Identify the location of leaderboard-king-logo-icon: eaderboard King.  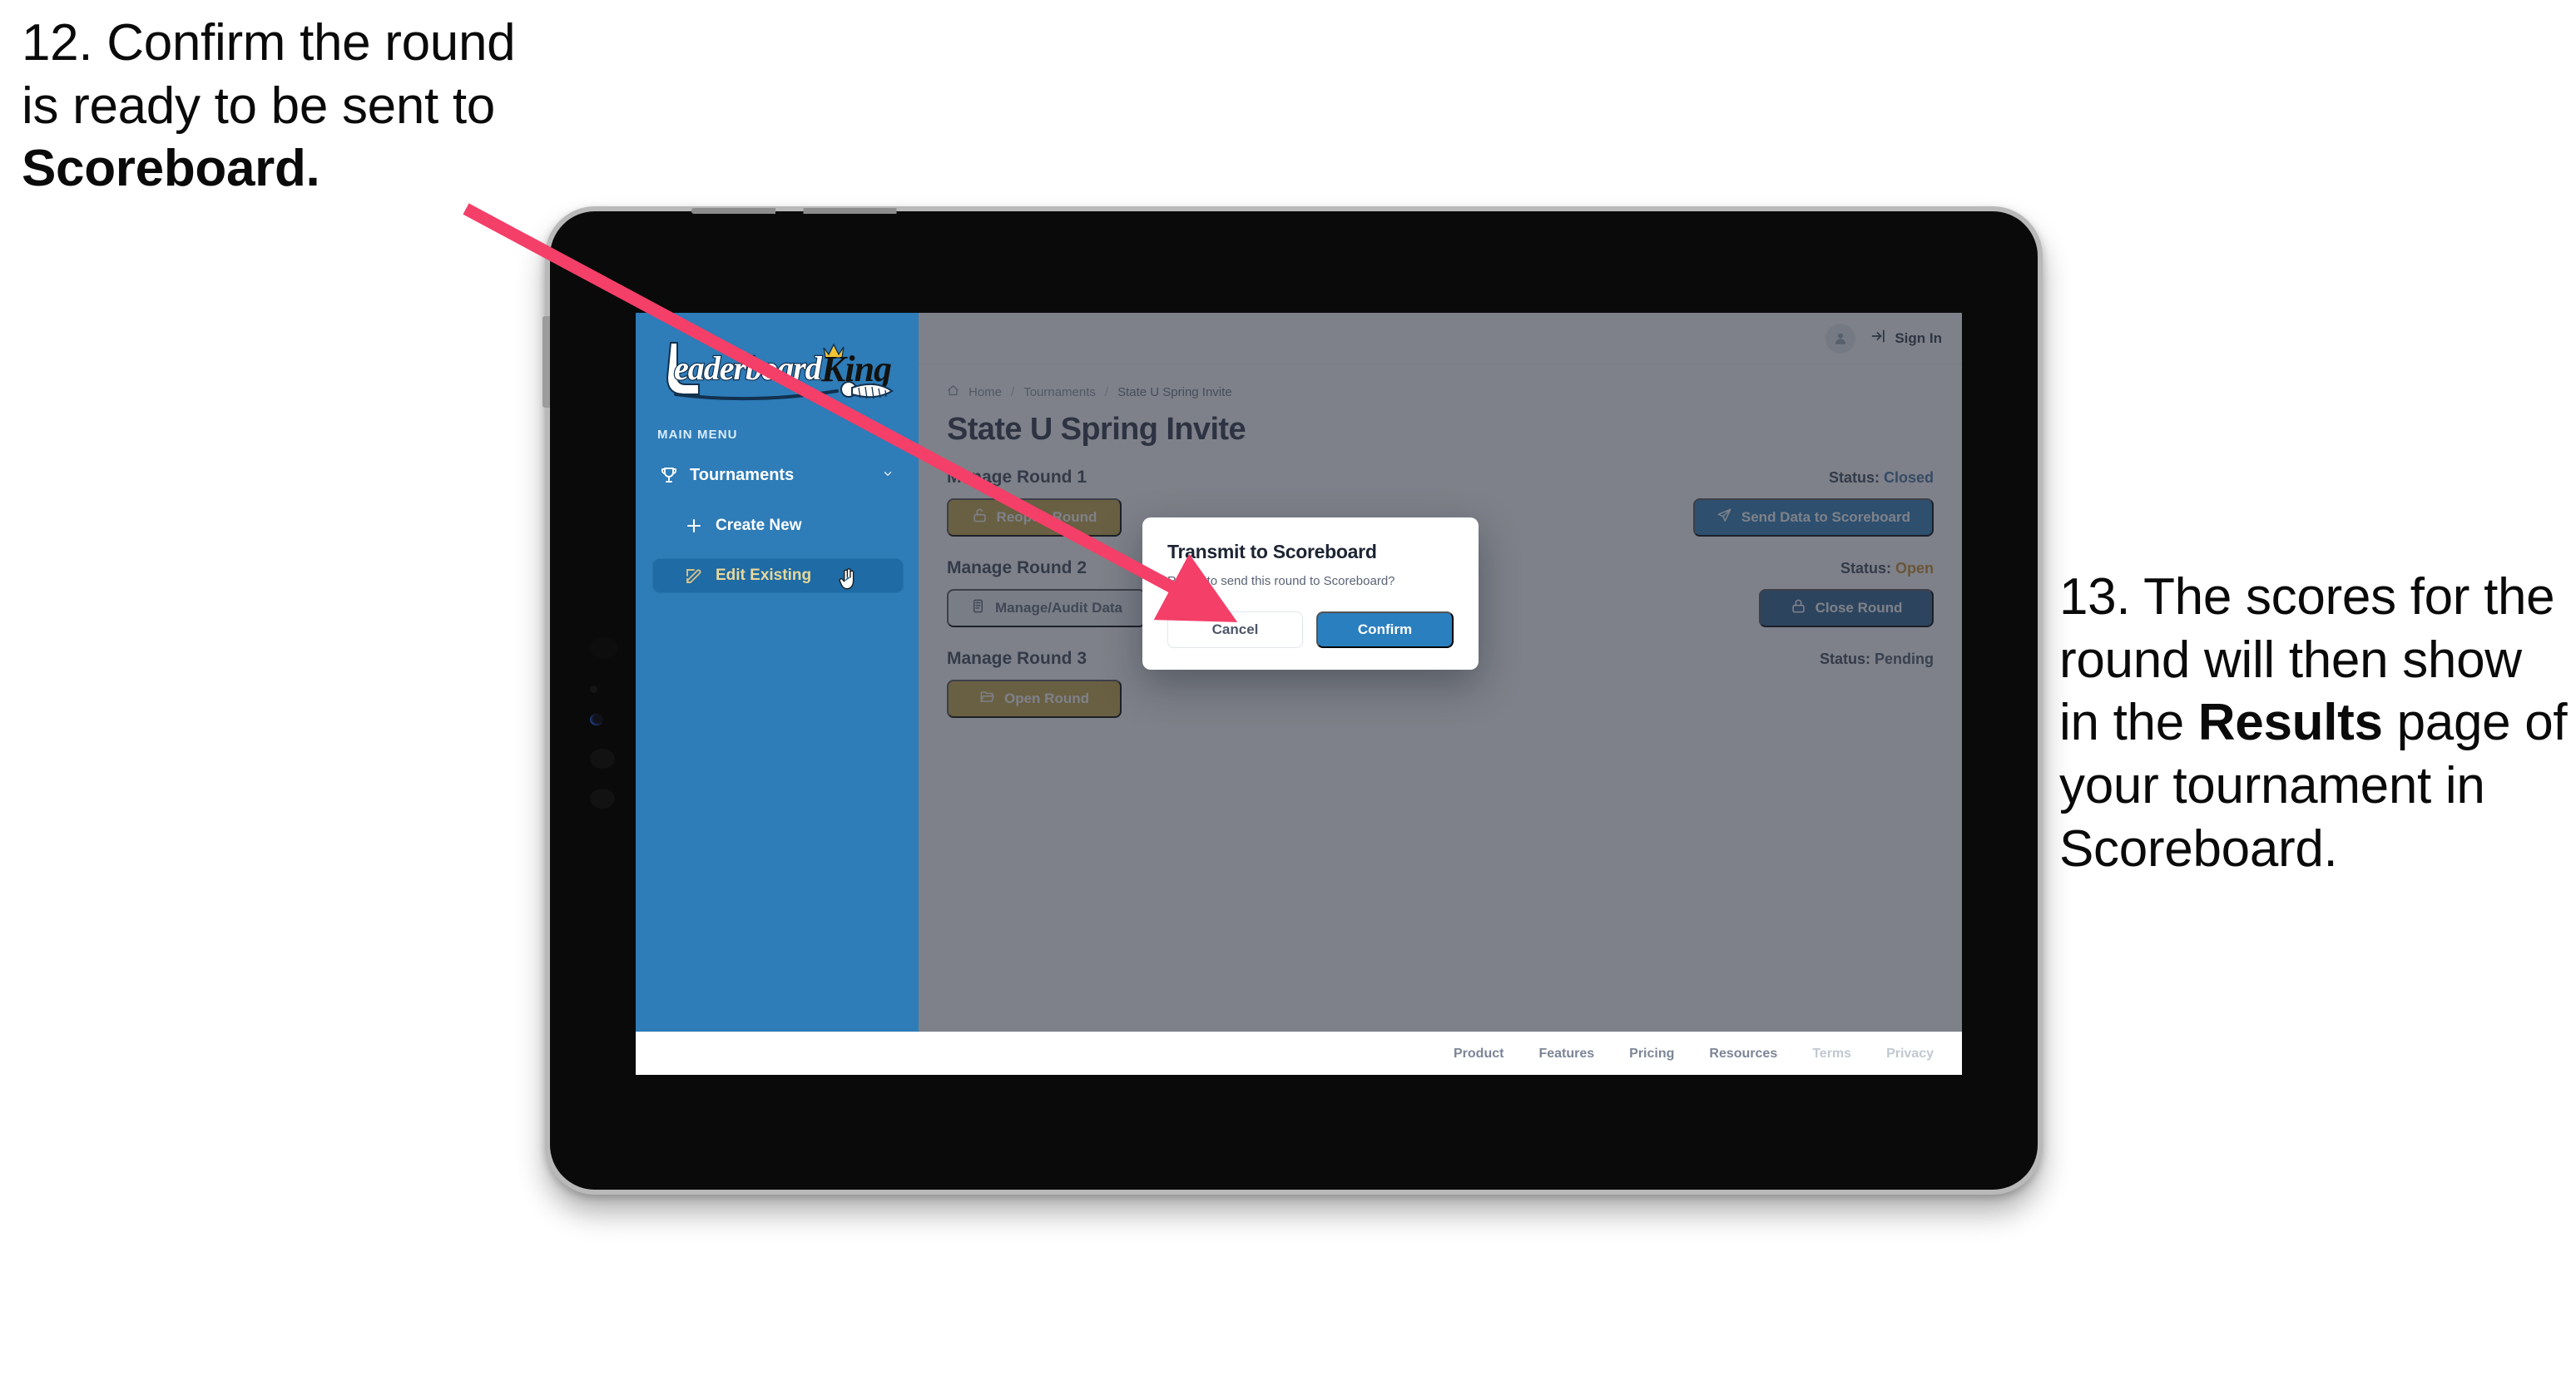
(780, 371).